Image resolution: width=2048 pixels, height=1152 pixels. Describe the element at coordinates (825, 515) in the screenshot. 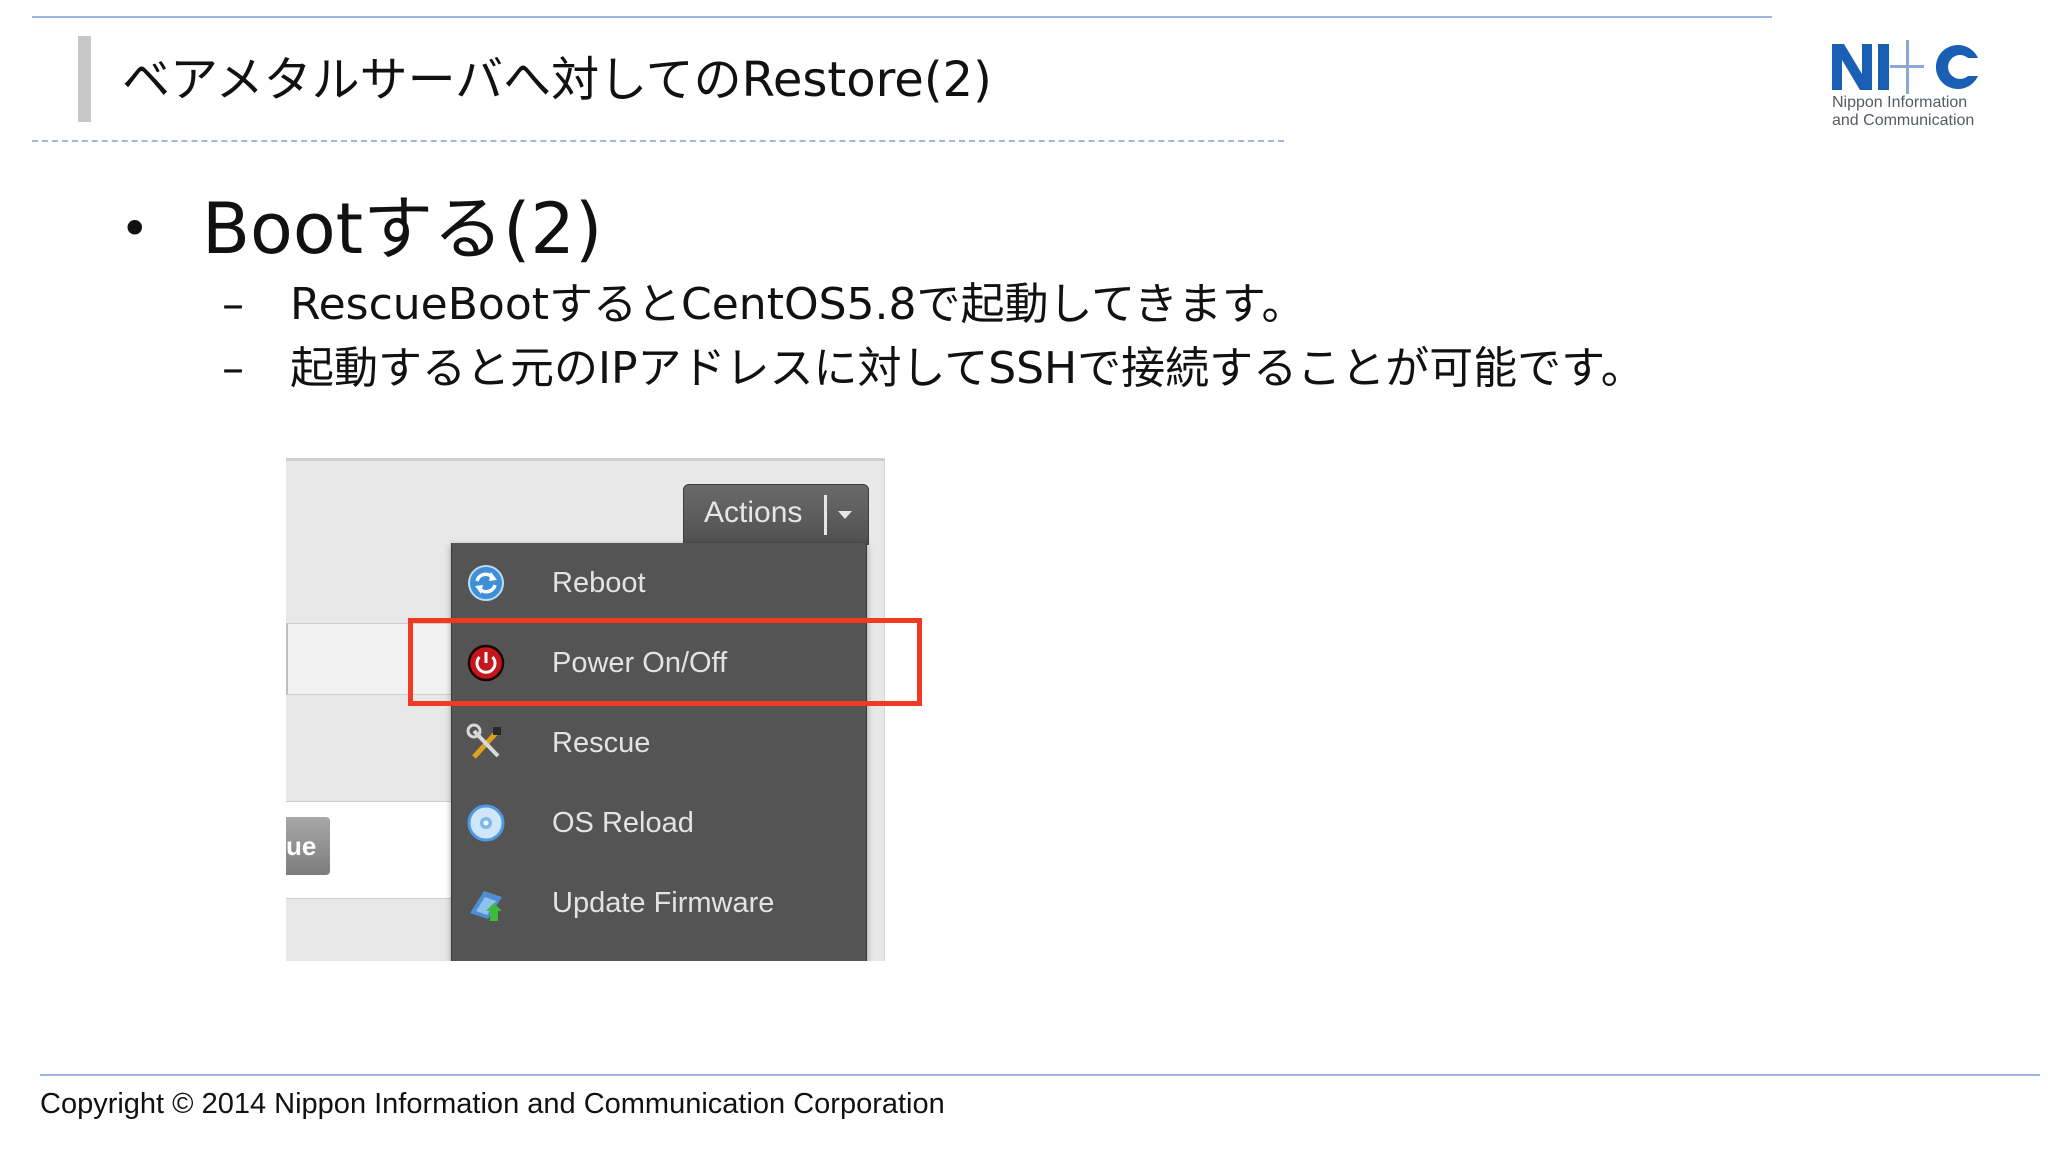

I see `actions-separator` at that location.